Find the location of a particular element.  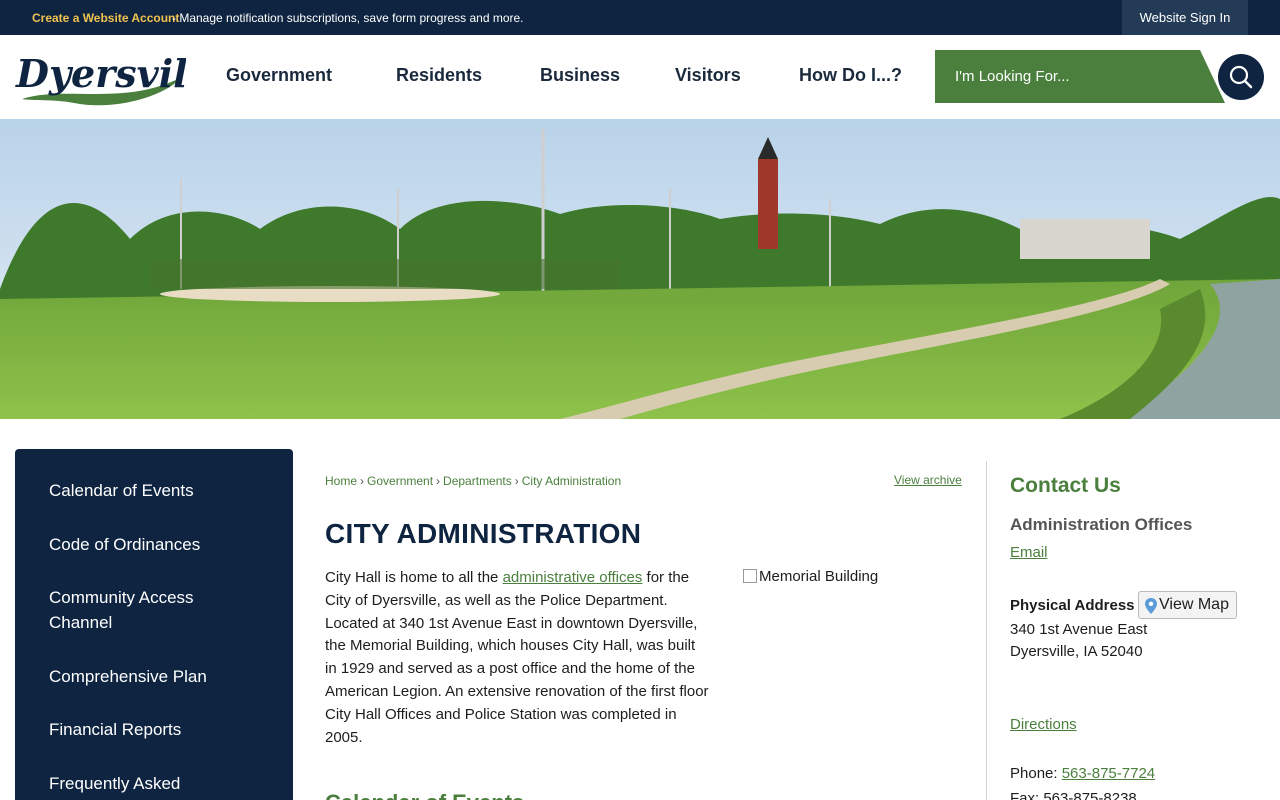

sidebar-item-financial-reports: Financial Reports is located at coordinates (149, 729).